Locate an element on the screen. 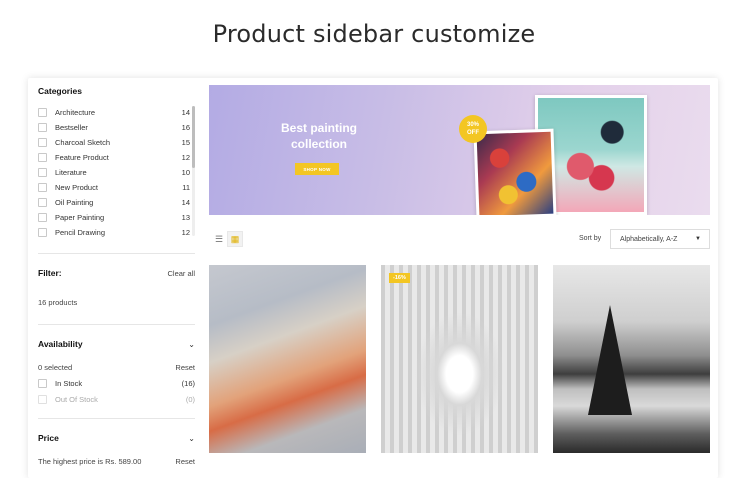 Image resolution: width=748 pixels, height=478 pixels. category-label: Charcoal Sketch is located at coordinates (83, 142).